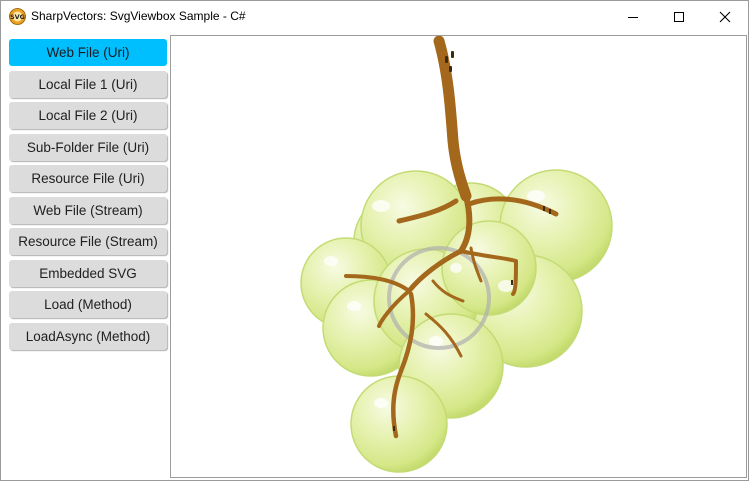 Image resolution: width=749 pixels, height=481 pixels. What do you see at coordinates (88, 178) in the screenshot?
I see `sidebar-item-resource-file-uri: Resource File (Uri)` at bounding box center [88, 178].